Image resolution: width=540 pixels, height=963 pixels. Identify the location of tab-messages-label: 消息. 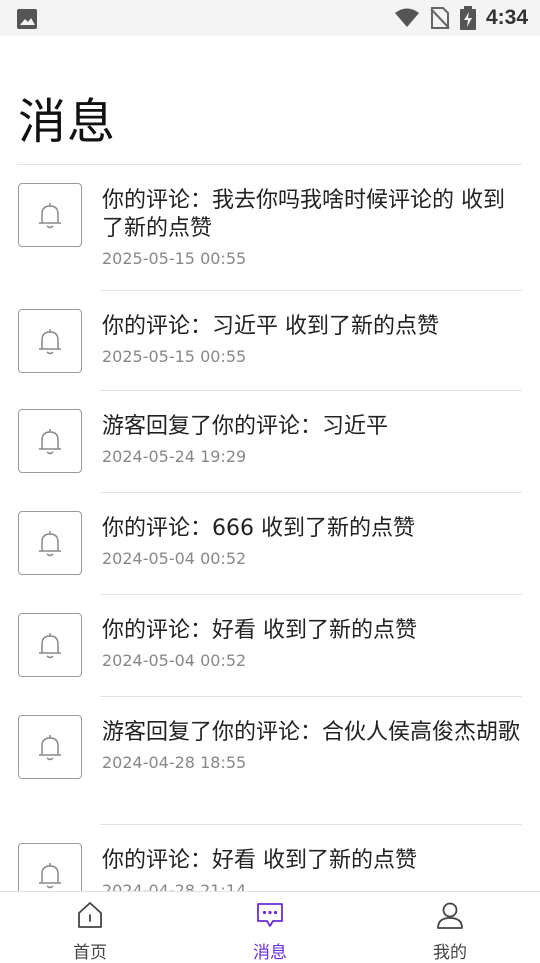
(270, 953).